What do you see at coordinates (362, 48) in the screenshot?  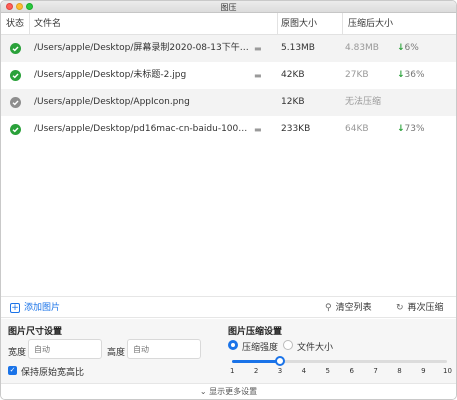 I see `compressed-size: 4.83MB` at bounding box center [362, 48].